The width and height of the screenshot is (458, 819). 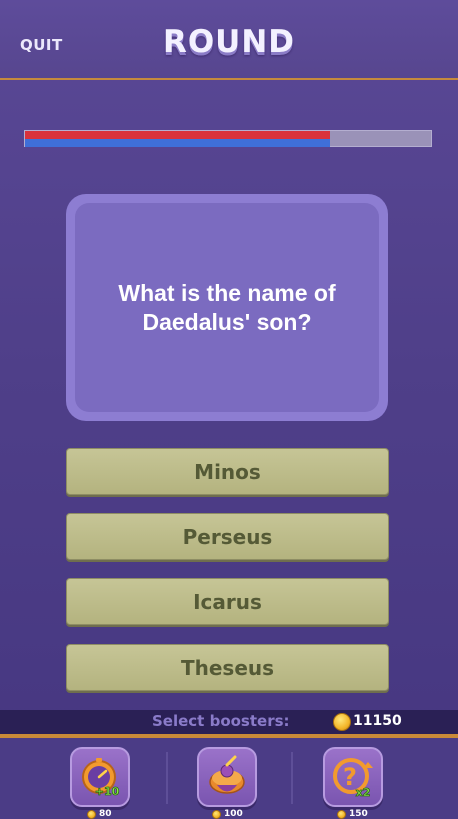 I want to click on booster-price-value: 100, so click(x=233, y=814).